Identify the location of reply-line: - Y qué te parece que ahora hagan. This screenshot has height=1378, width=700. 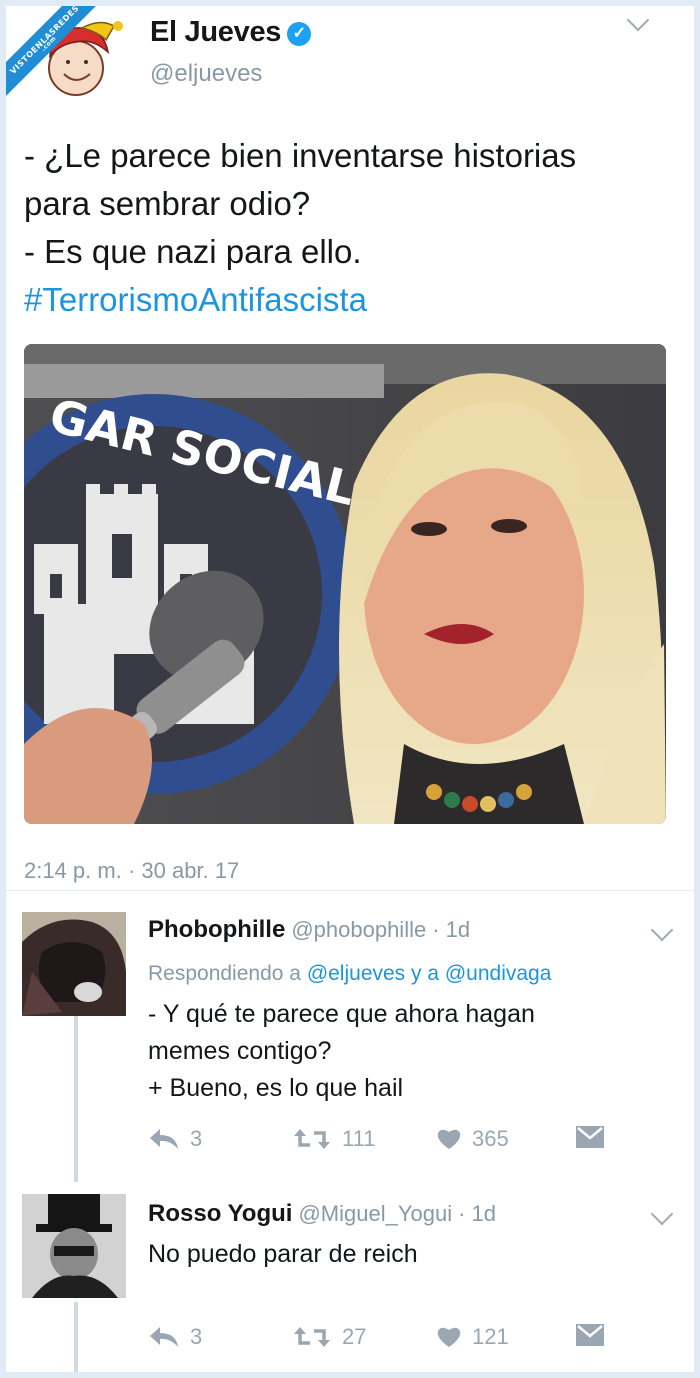
(341, 1014).